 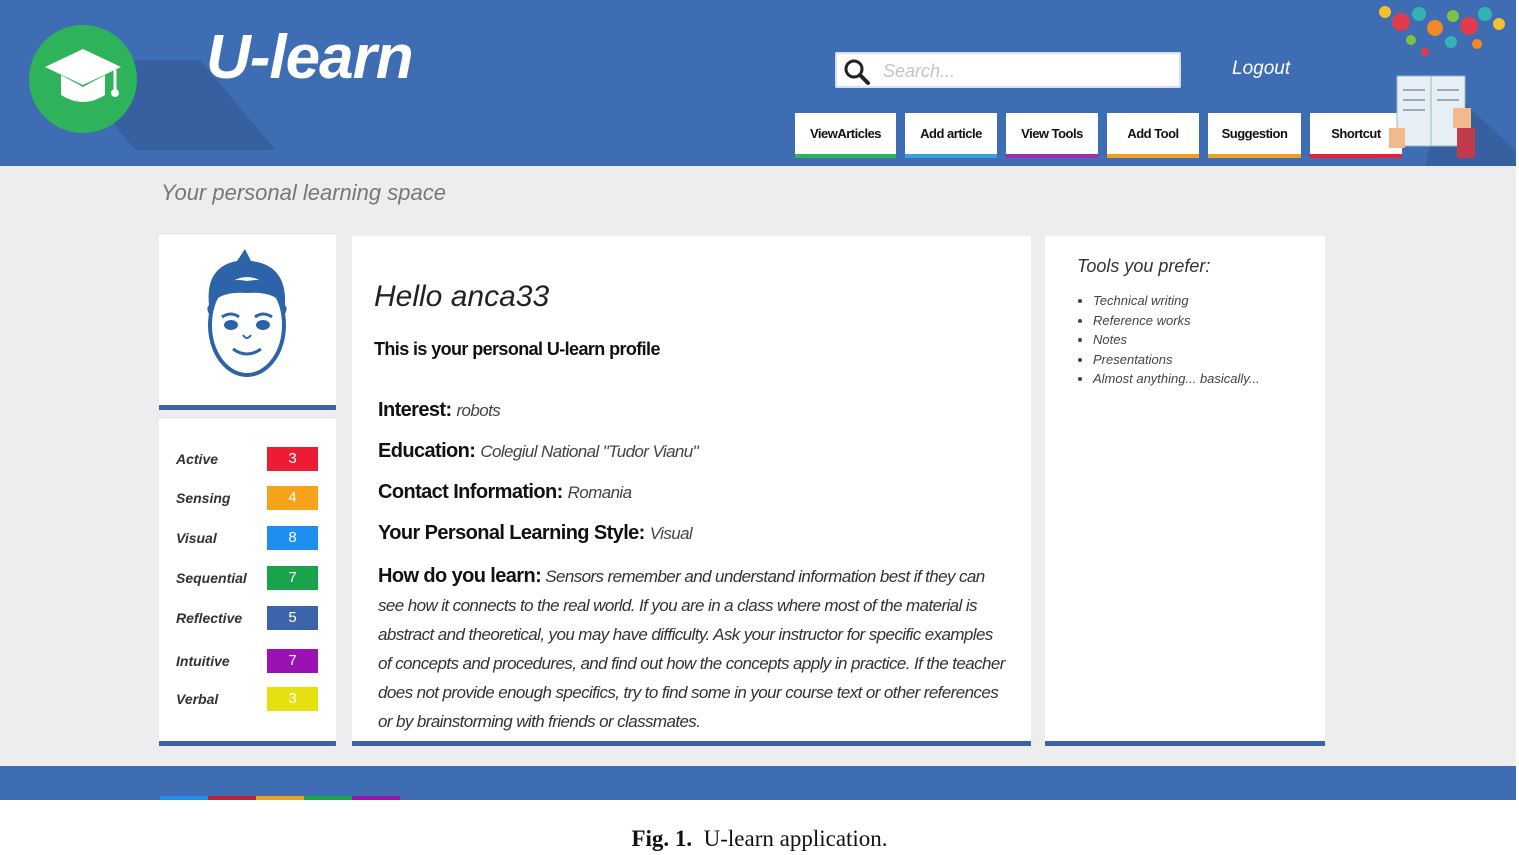 What do you see at coordinates (1023, 71) in the screenshot?
I see `search-input` at bounding box center [1023, 71].